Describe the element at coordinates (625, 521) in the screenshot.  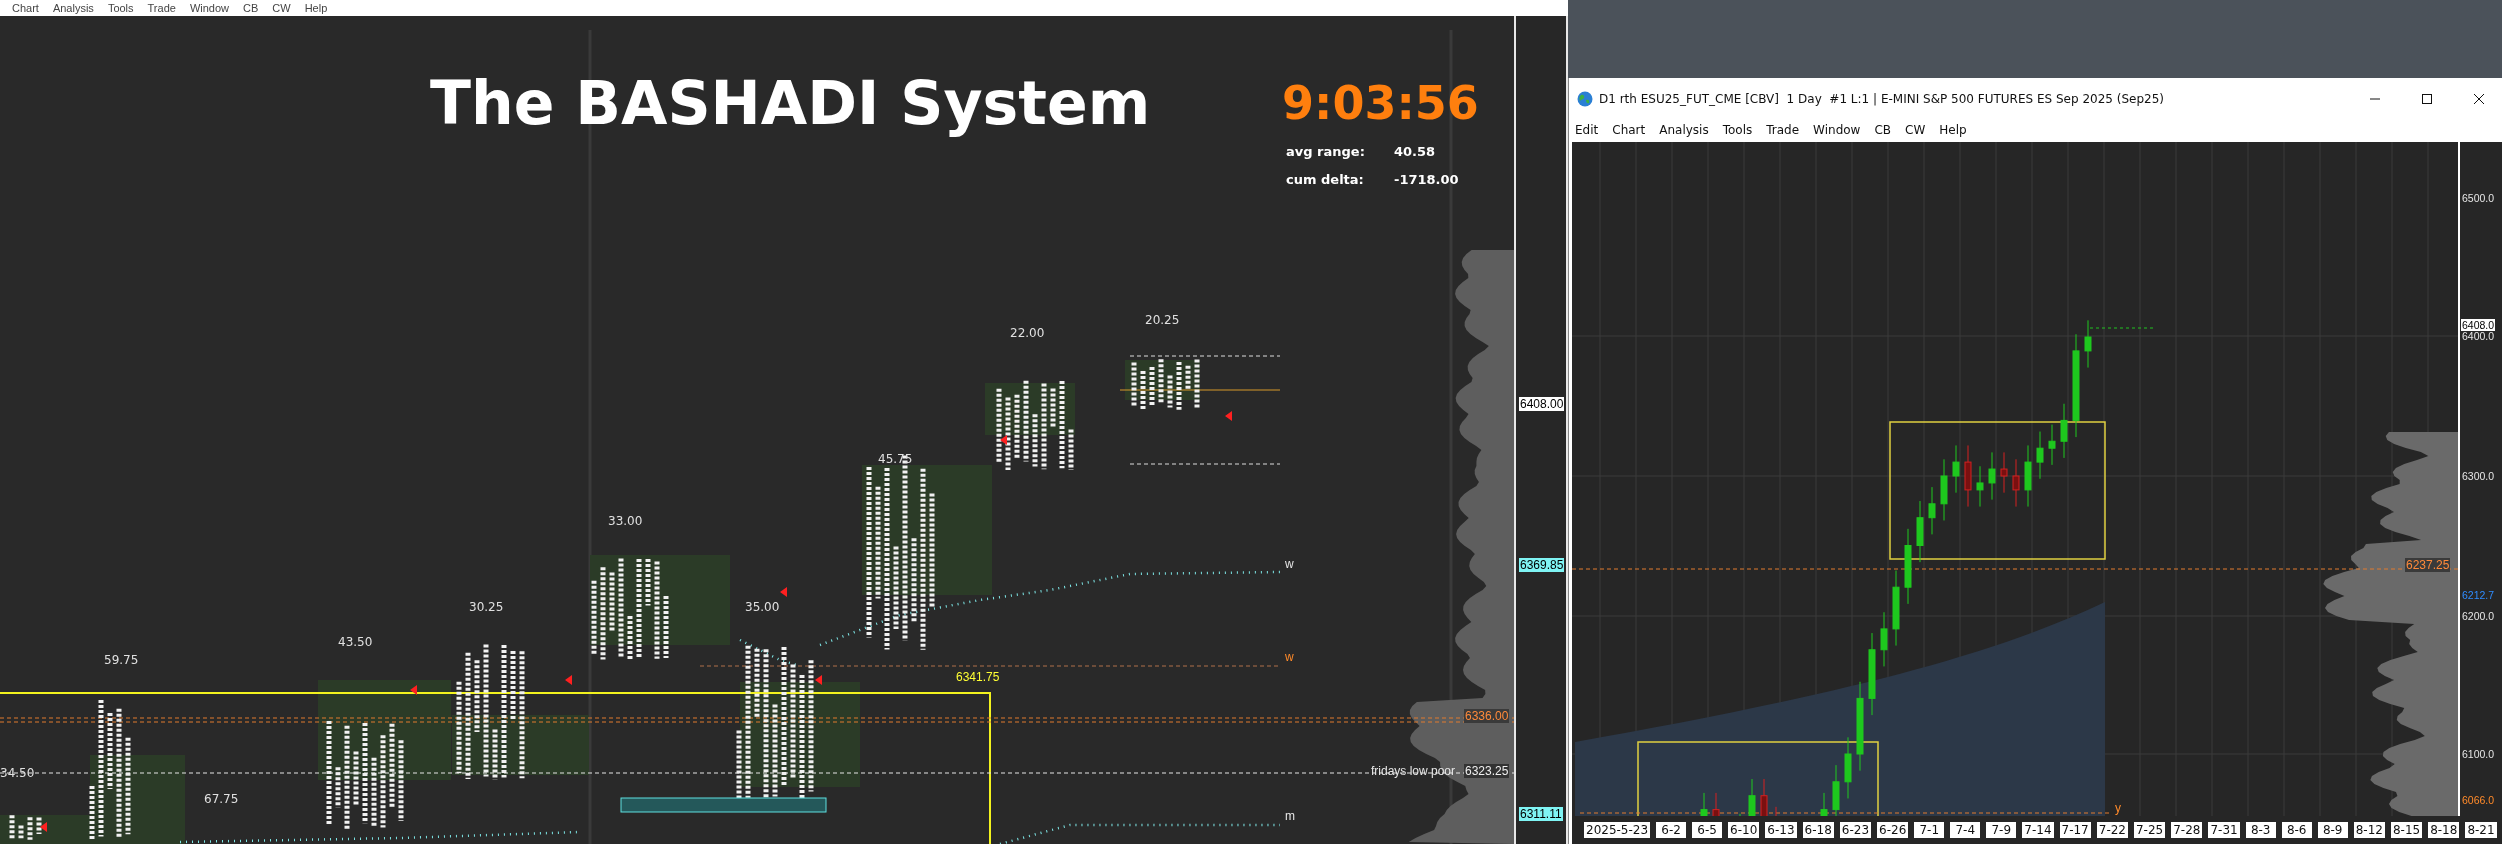
I see `range-label: 33.00` at that location.